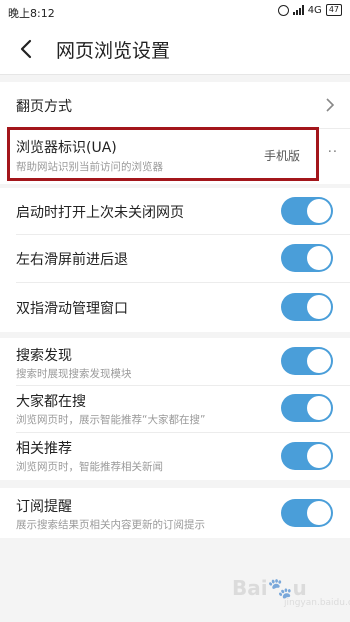 This screenshot has width=350, height=622. Describe the element at coordinates (111, 420) in the screenshot. I see `everyone-searching-description: 浏览网页时，展示智能推荐“大家都在搜”` at that location.